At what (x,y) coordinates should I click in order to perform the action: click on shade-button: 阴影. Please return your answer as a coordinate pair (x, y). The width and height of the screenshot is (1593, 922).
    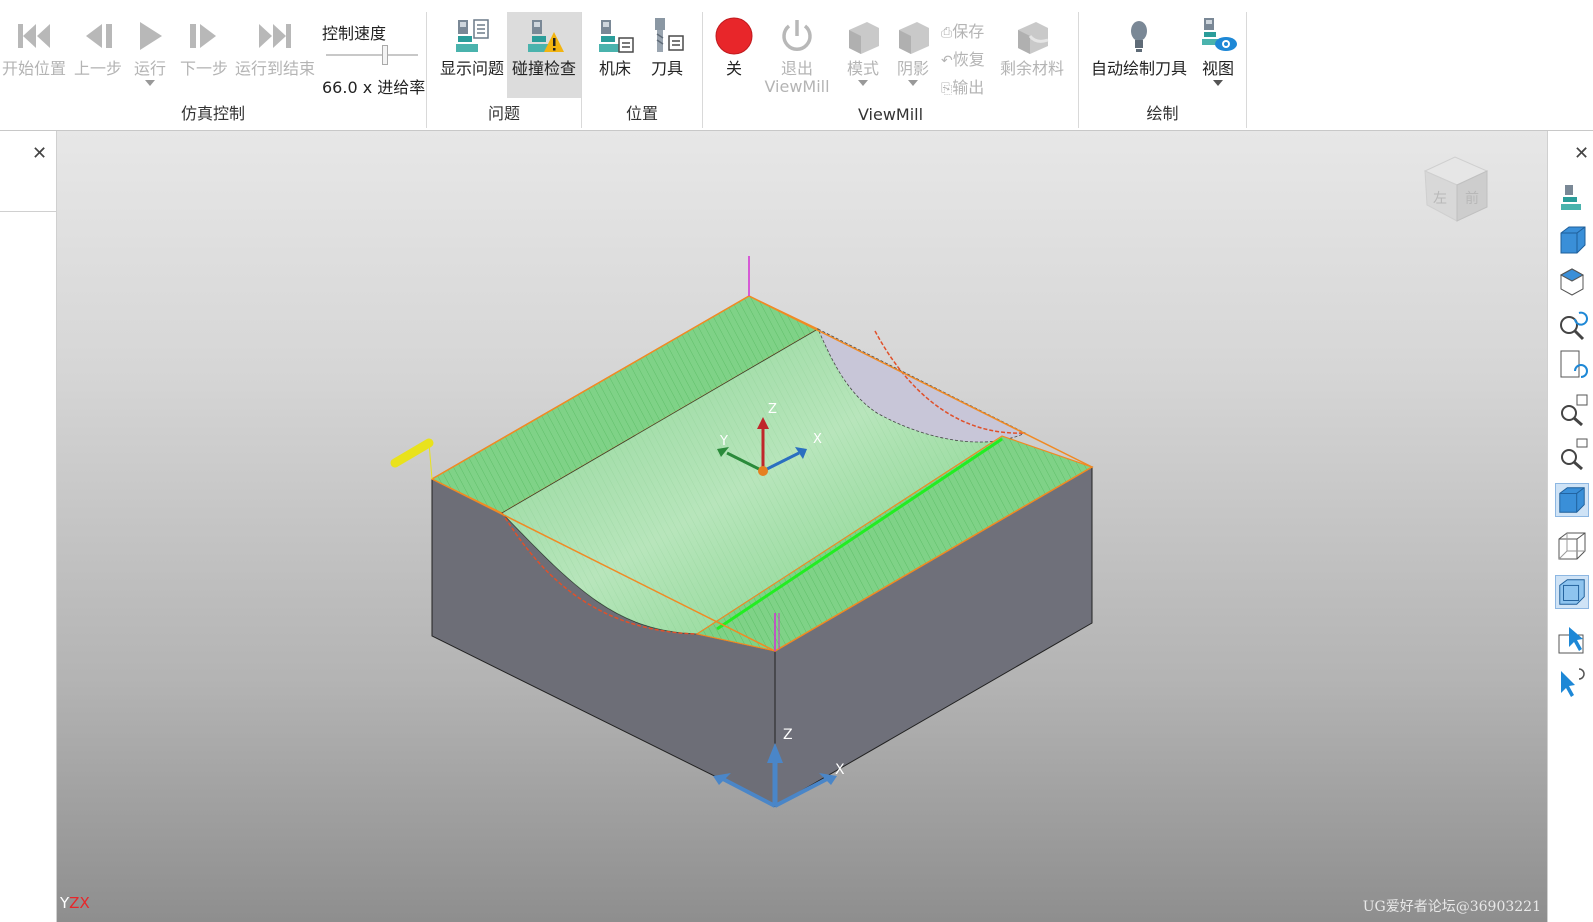
    Looking at the image, I should click on (913, 49).